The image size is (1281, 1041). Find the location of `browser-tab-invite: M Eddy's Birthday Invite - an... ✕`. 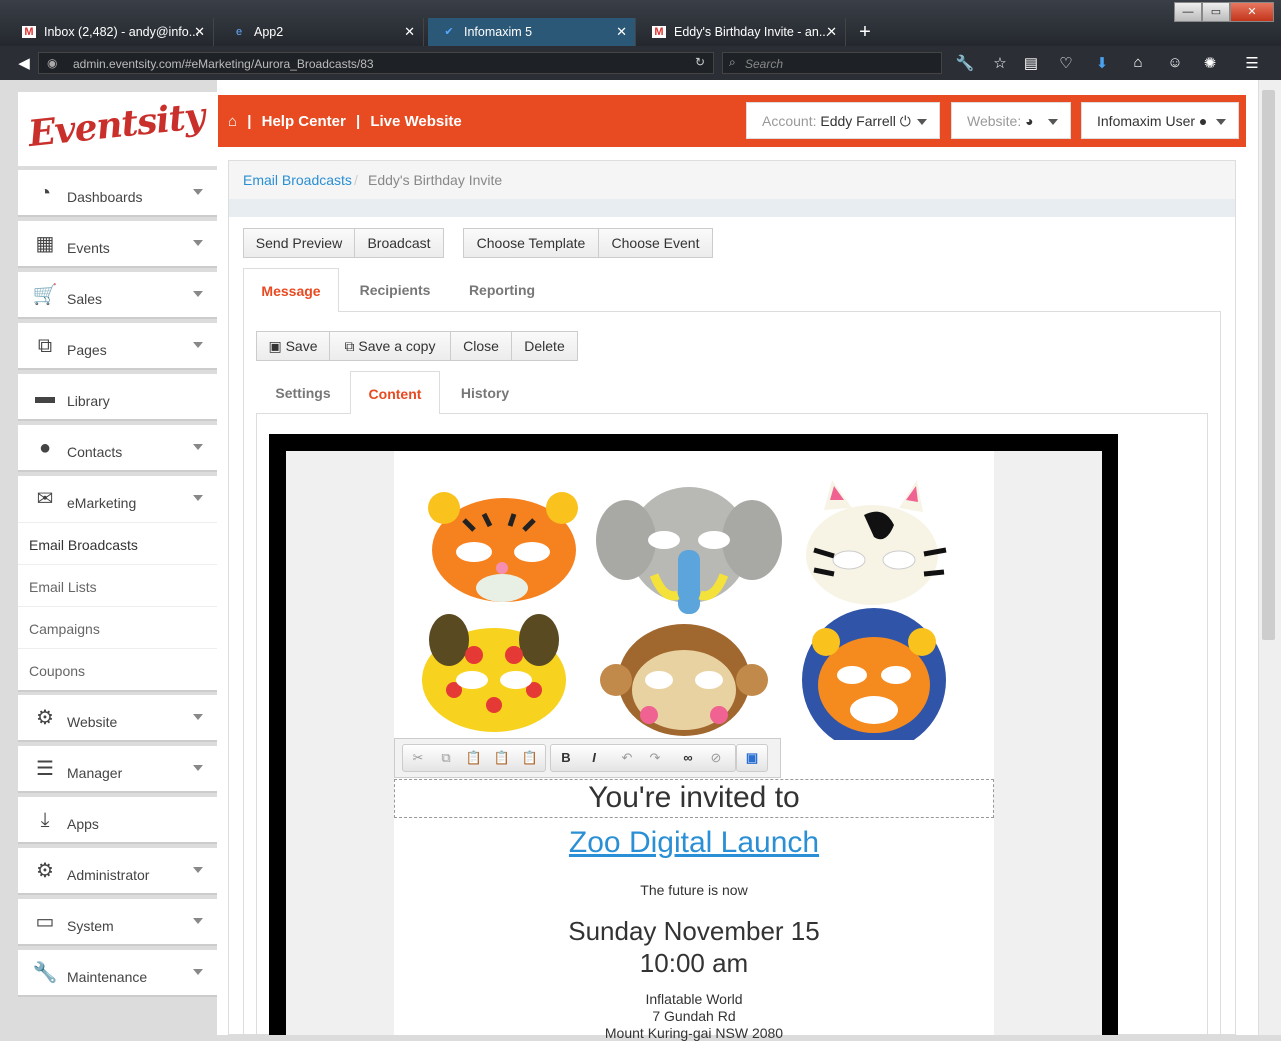

browser-tab-invite: M Eddy's Birthday Invite - an... ✕ is located at coordinates (742, 32).